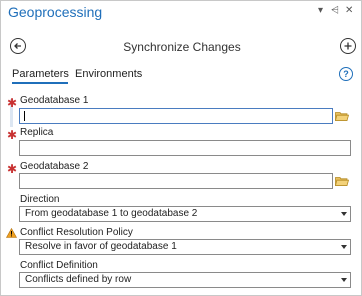 The width and height of the screenshot is (362, 296). Describe the element at coordinates (55, 12) in the screenshot. I see `pane-title: Geoprocessing` at that location.